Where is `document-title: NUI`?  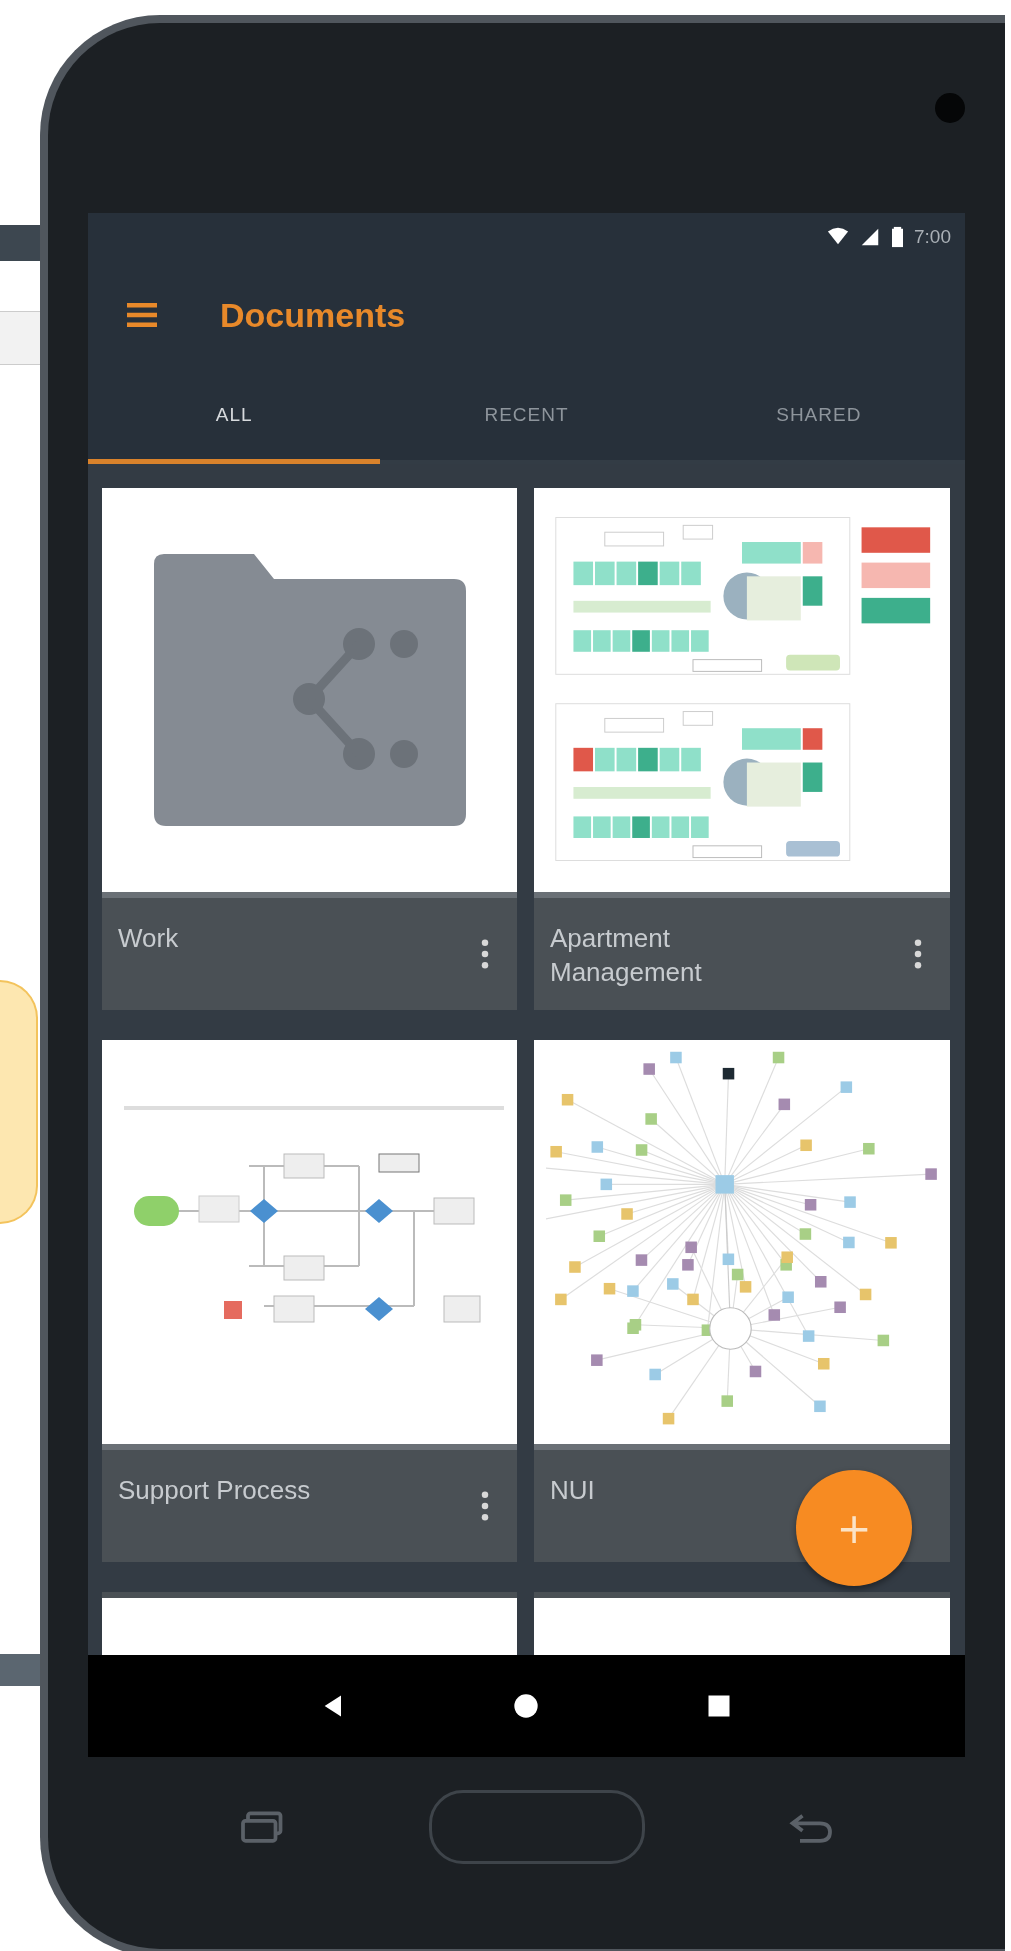 document-title: NUI is located at coordinates (573, 1490).